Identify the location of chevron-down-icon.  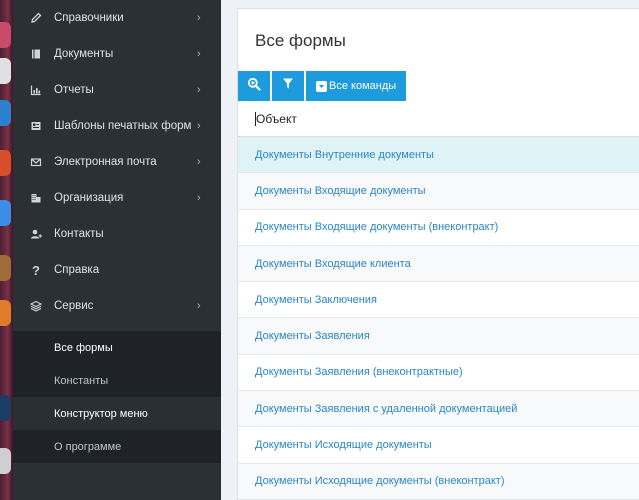
(321, 86).